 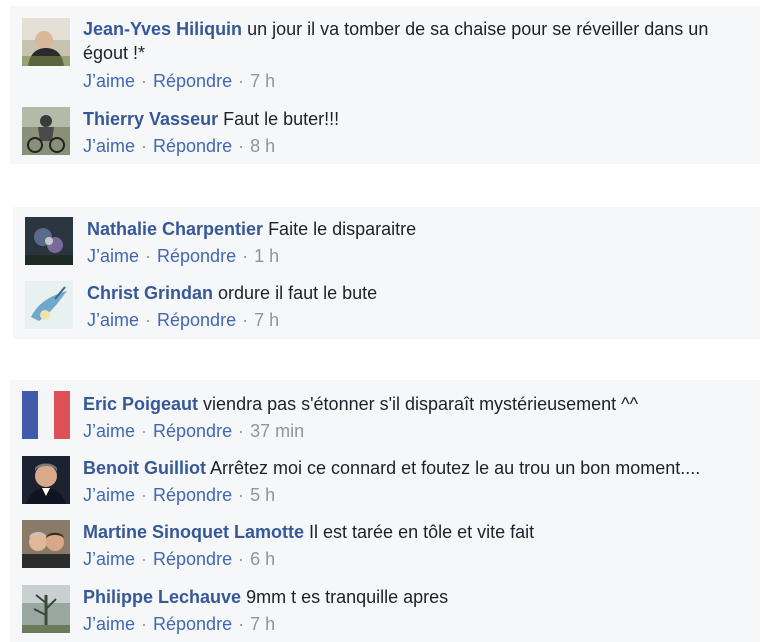 What do you see at coordinates (46, 131) in the screenshot?
I see `cyclist-avatar` at bounding box center [46, 131].